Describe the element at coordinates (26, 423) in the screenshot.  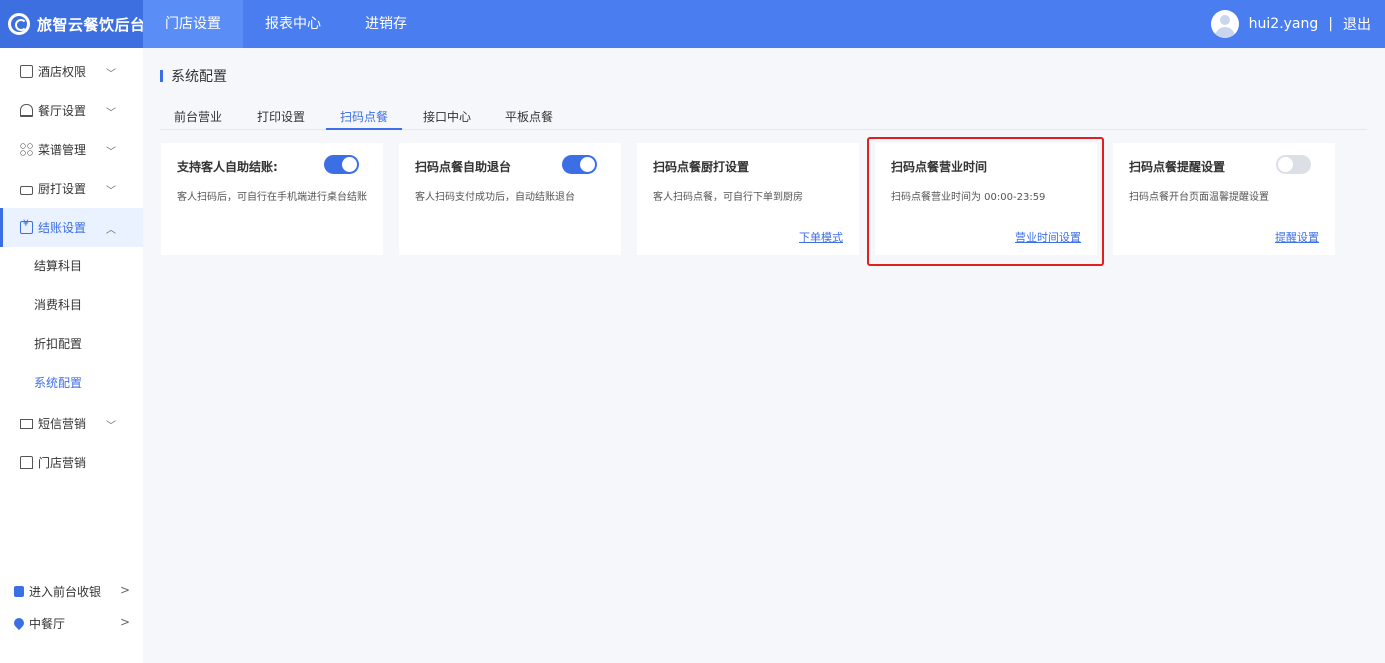
I see `mail-icon` at that location.